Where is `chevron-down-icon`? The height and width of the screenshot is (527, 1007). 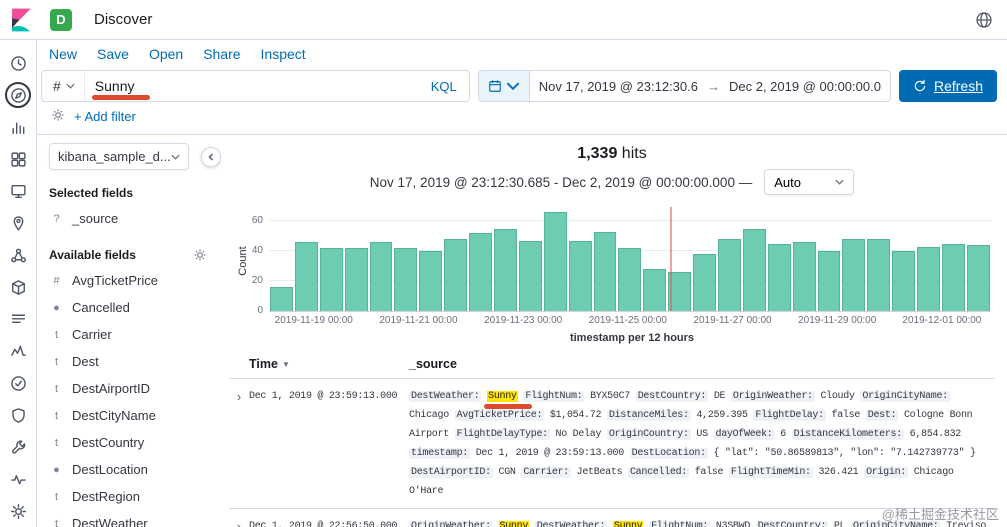
chevron-down-icon is located at coordinates (70, 86).